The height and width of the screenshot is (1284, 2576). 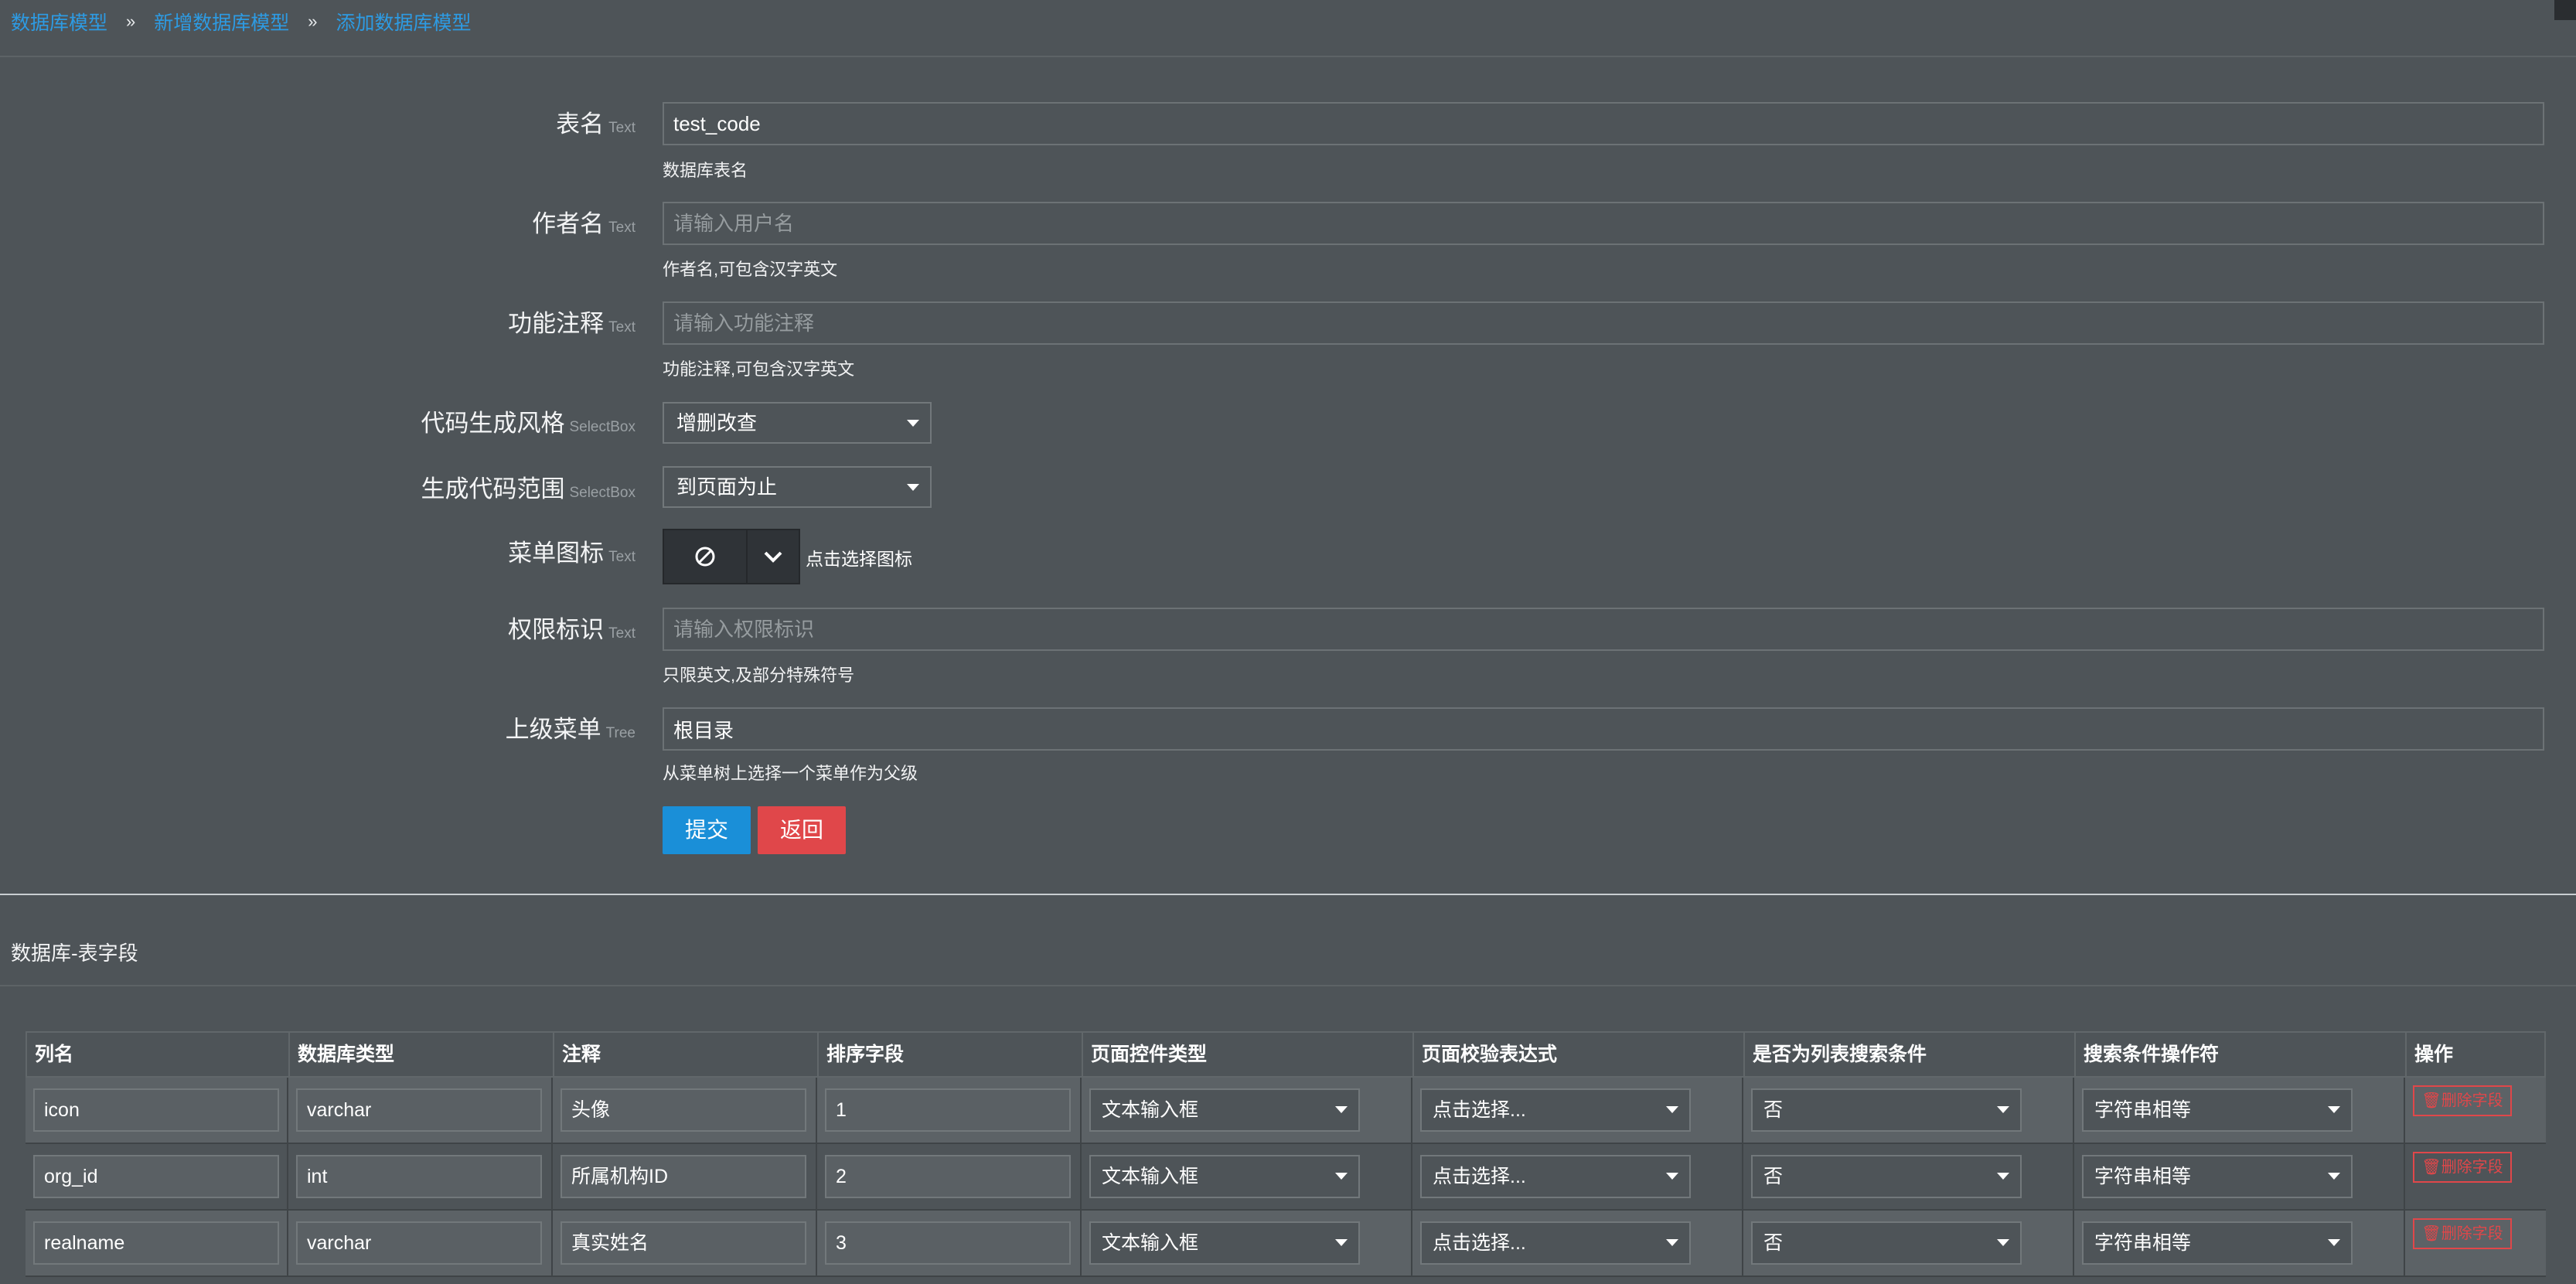 What do you see at coordinates (773, 556) in the screenshot?
I see `chevron-down-icon` at bounding box center [773, 556].